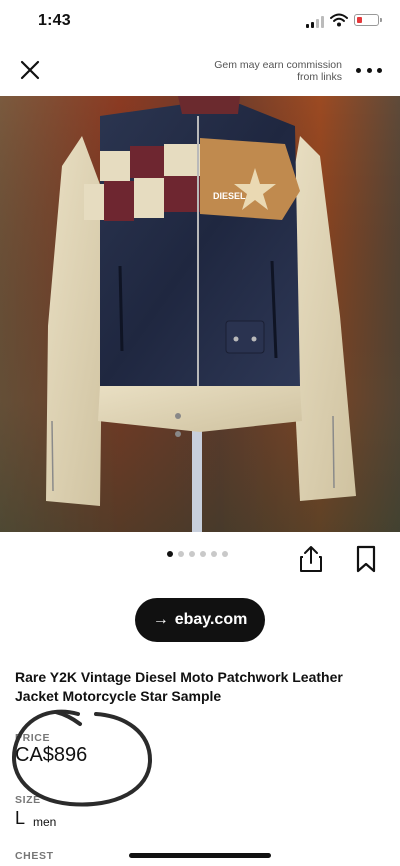  I want to click on close-icon, so click(30, 70).